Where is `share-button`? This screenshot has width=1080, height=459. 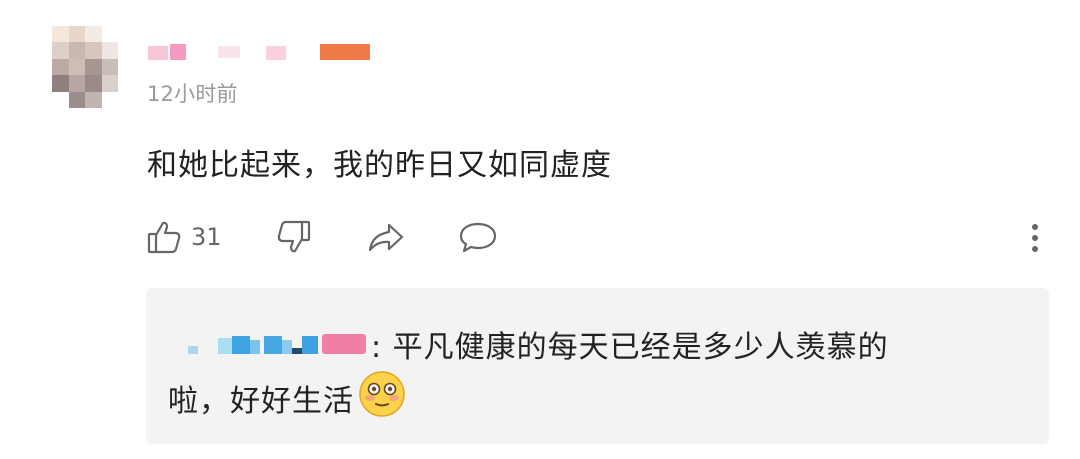
share-button is located at coordinates (386, 237).